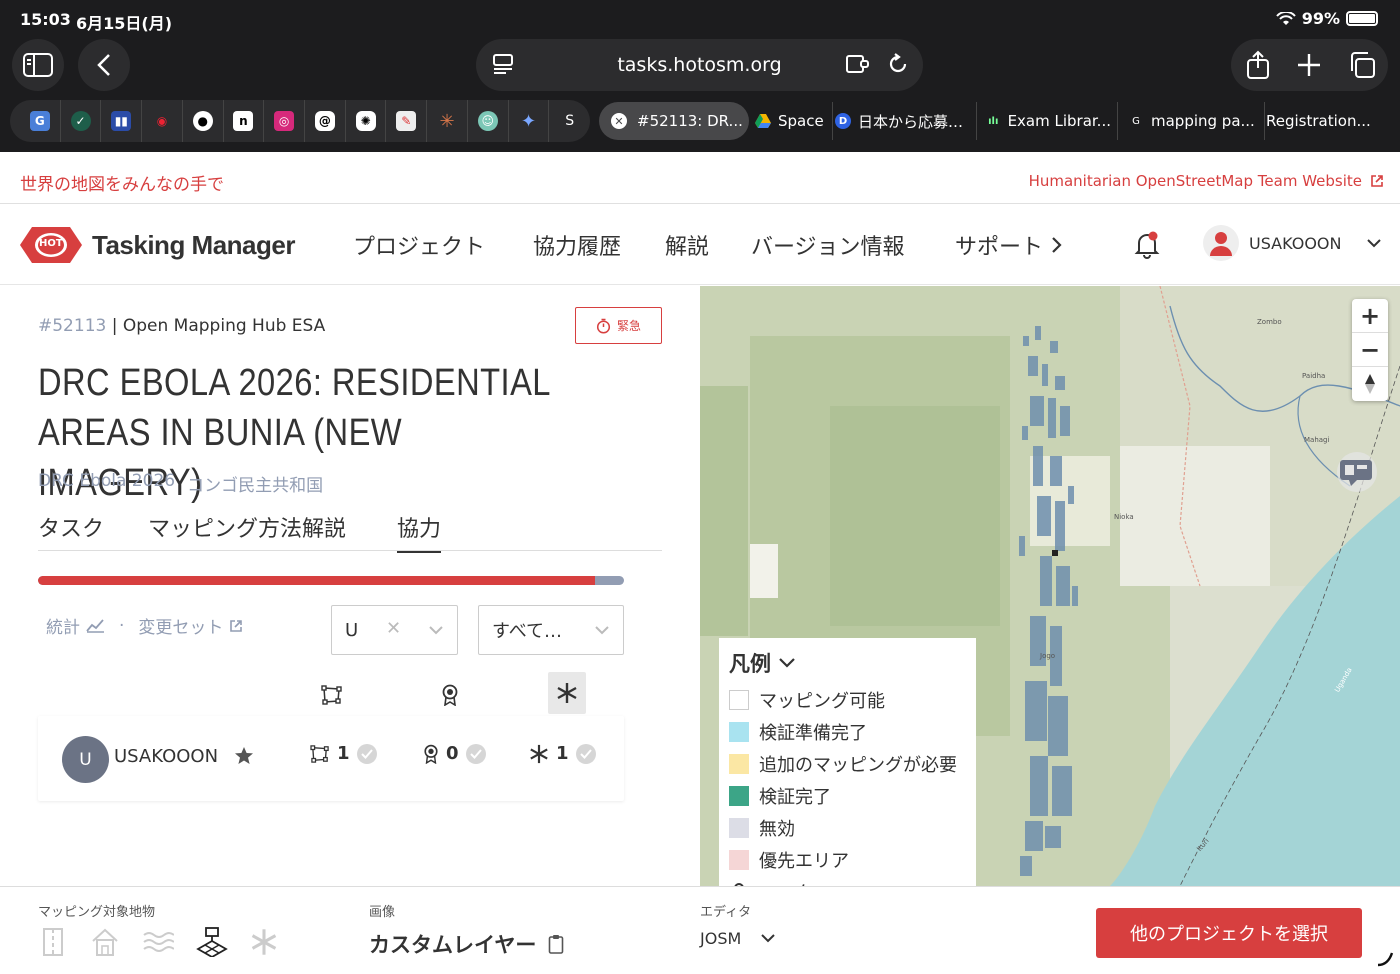 Image resolution: width=1400 pixels, height=974 pixels. Describe the element at coordinates (1357, 472) in the screenshot. I see `feedback-button` at that location.